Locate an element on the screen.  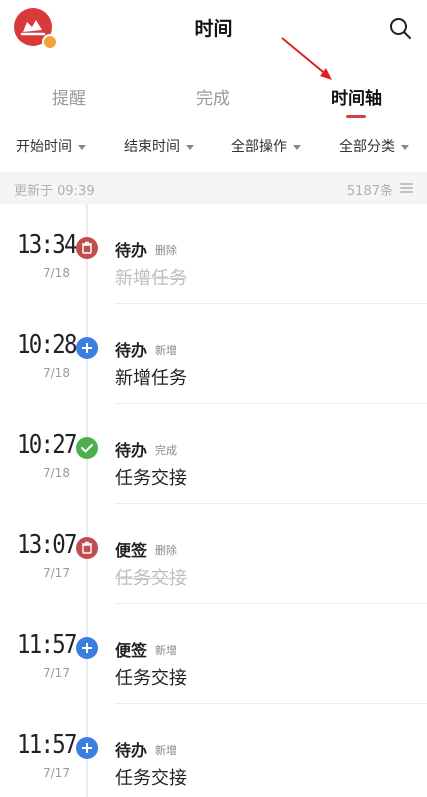
entry-time: 13:07 is located at coordinates (47, 545).